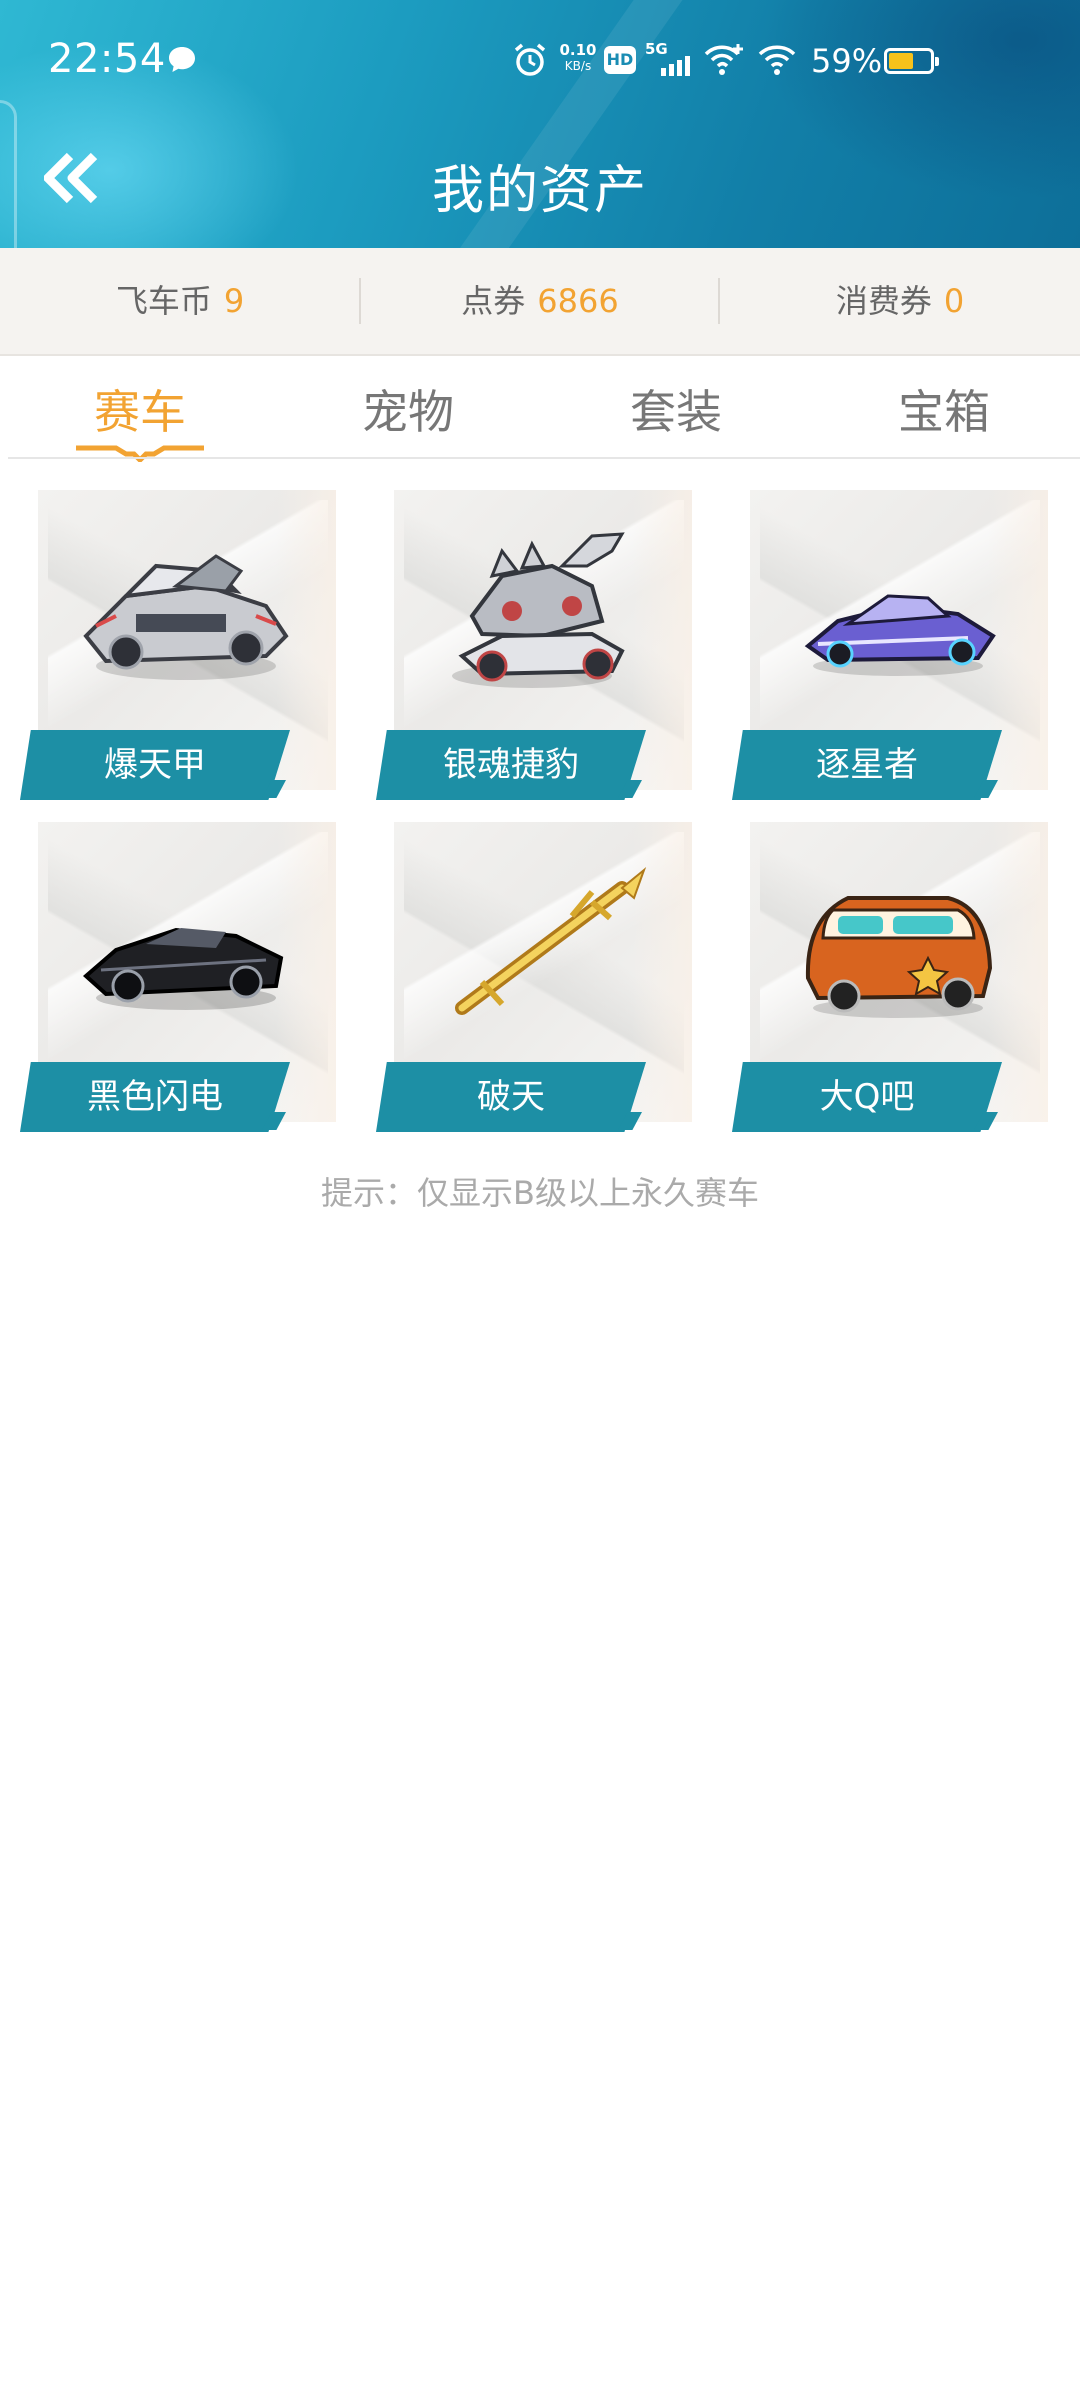 The image size is (1080, 2408). What do you see at coordinates (578, 301) in the screenshot?
I see `balance-points-value: 6866` at bounding box center [578, 301].